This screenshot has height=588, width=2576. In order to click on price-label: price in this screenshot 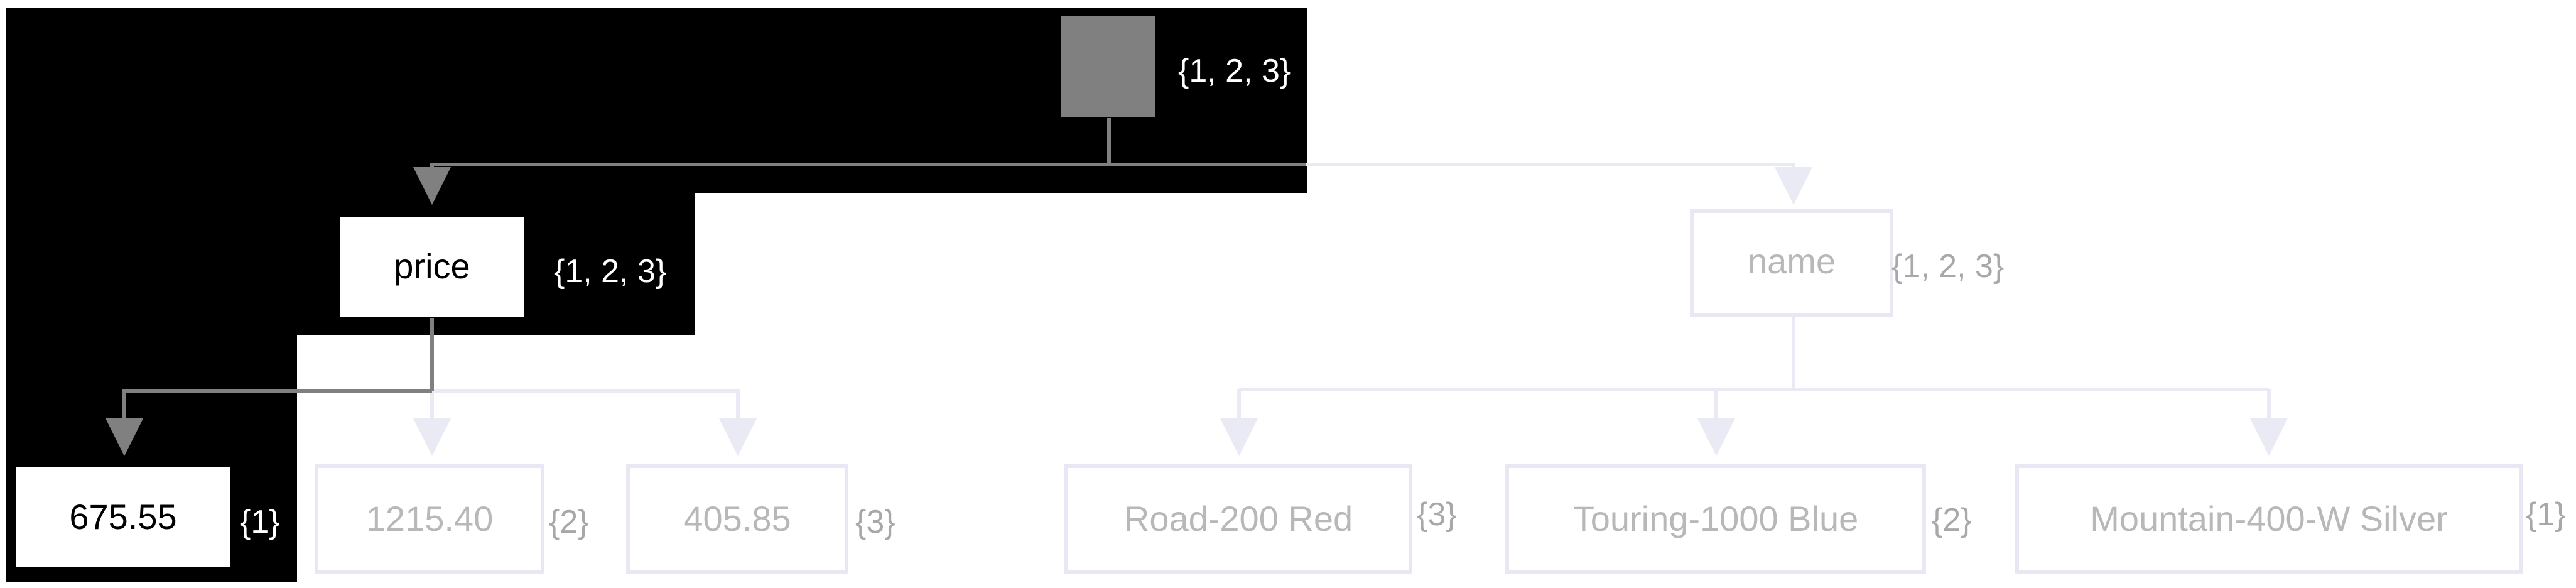, I will do `click(432, 266)`.